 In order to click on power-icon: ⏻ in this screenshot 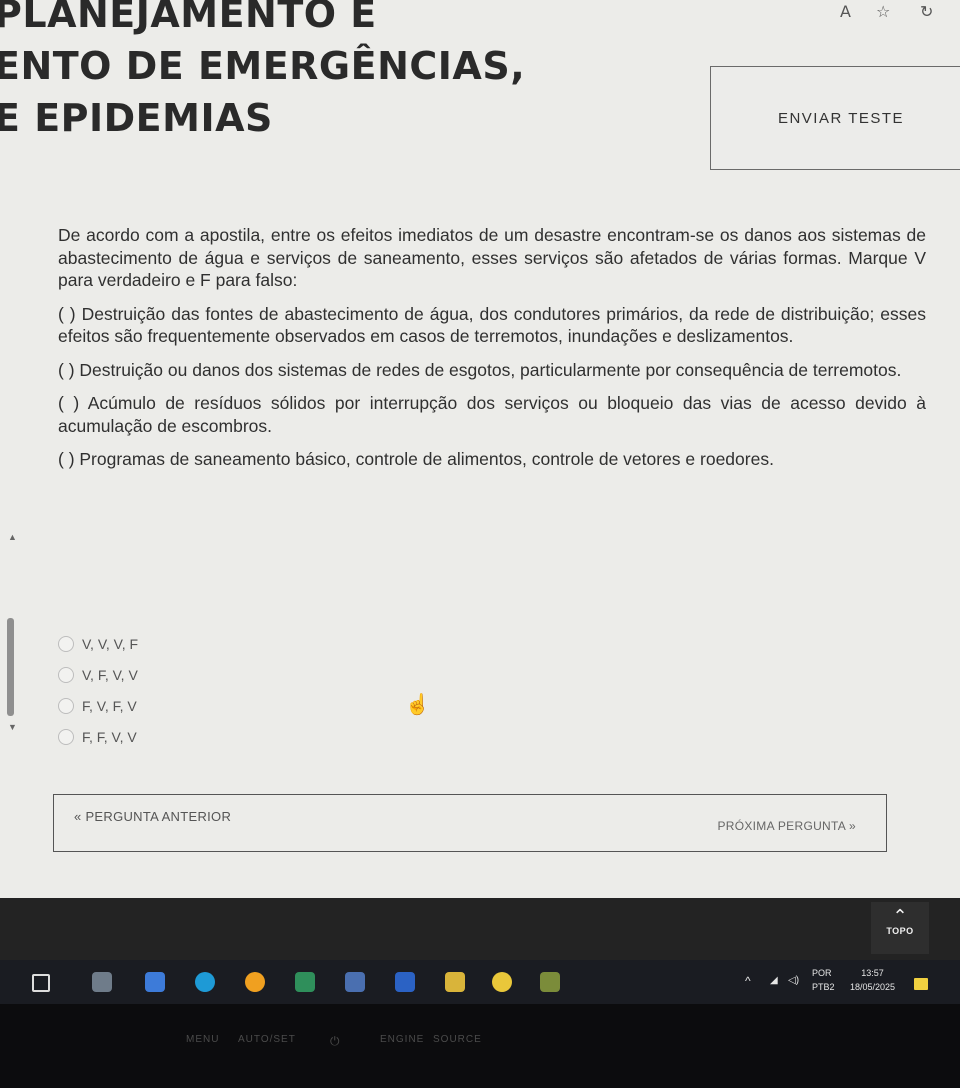, I will do `click(335, 1041)`.